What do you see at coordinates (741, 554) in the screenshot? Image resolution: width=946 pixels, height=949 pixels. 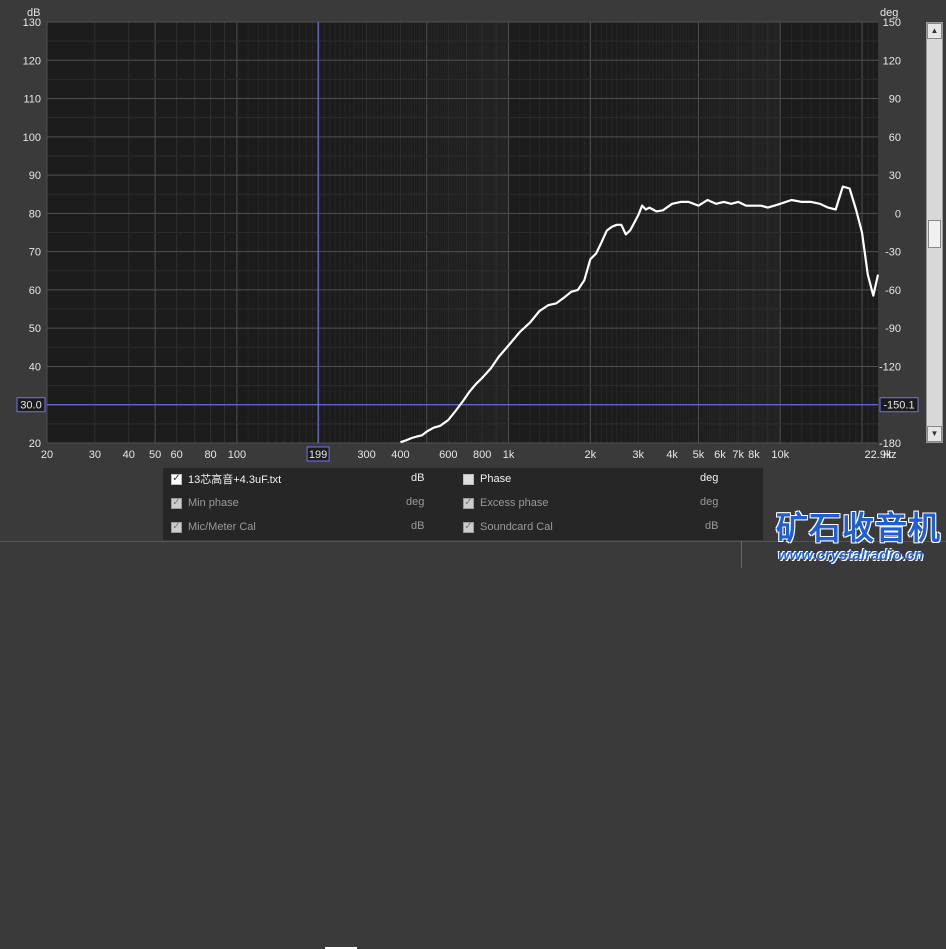 I see `status-divider` at bounding box center [741, 554].